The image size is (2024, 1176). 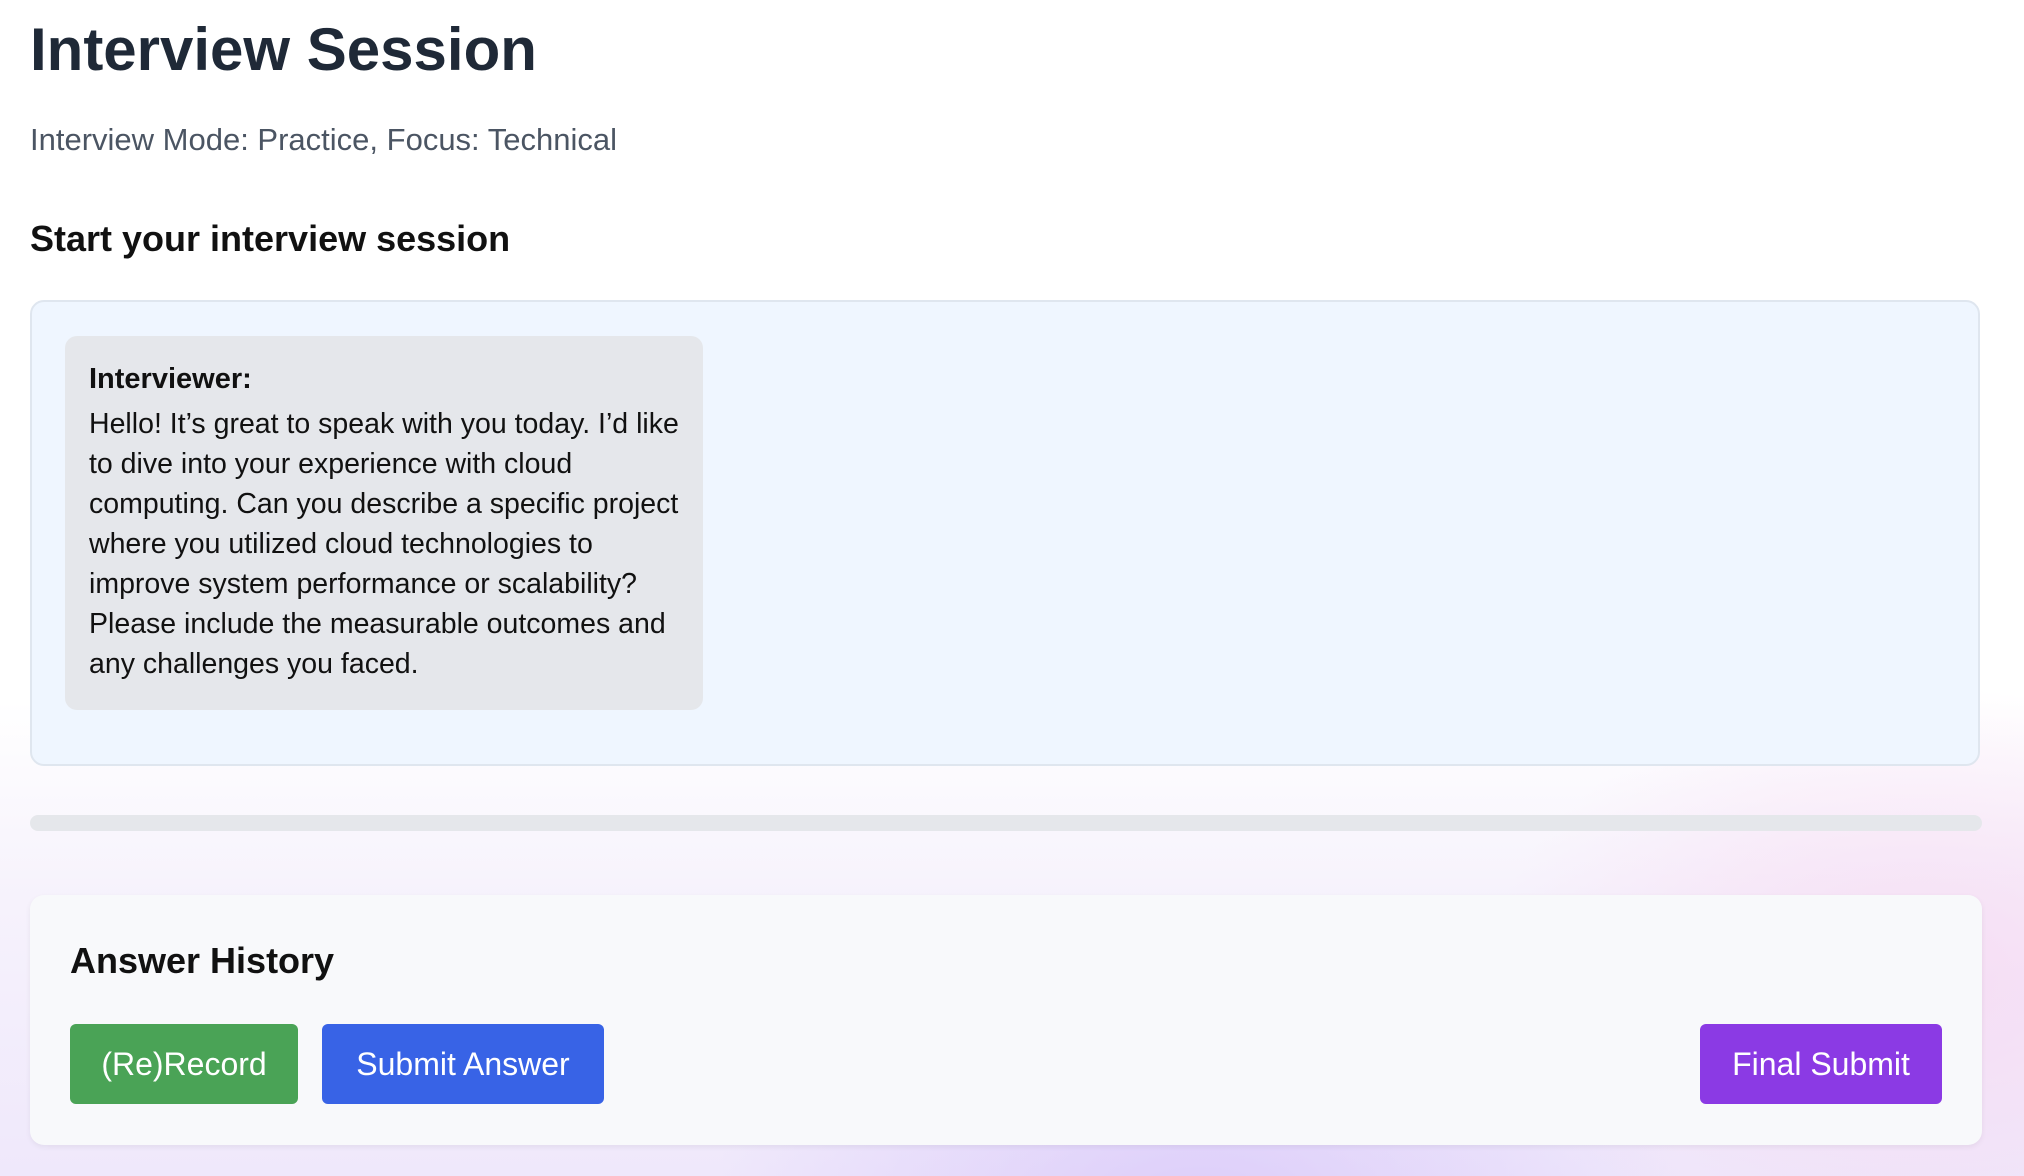 What do you see at coordinates (170, 379) in the screenshot?
I see `message-sender: Interviewer:` at bounding box center [170, 379].